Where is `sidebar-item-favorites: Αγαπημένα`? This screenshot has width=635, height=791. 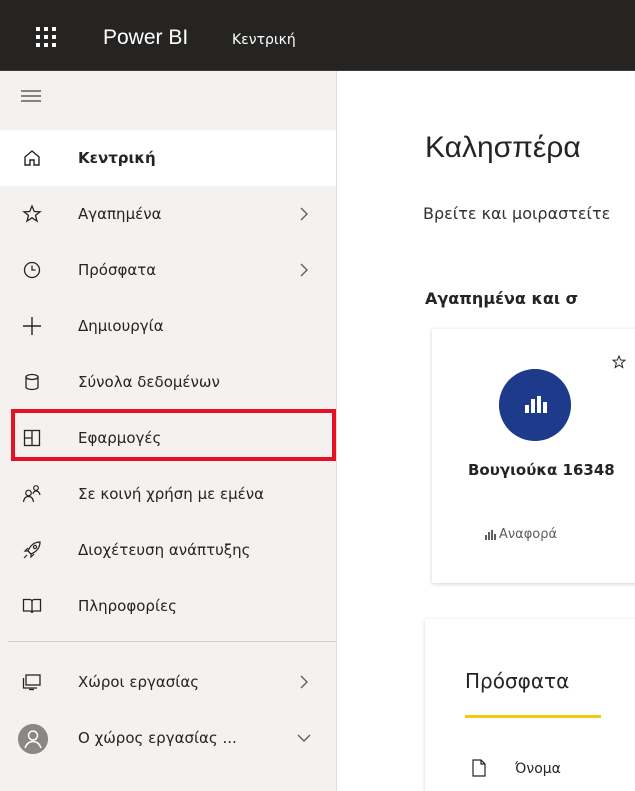 sidebar-item-favorites: Αγαπημένα is located at coordinates (168, 214).